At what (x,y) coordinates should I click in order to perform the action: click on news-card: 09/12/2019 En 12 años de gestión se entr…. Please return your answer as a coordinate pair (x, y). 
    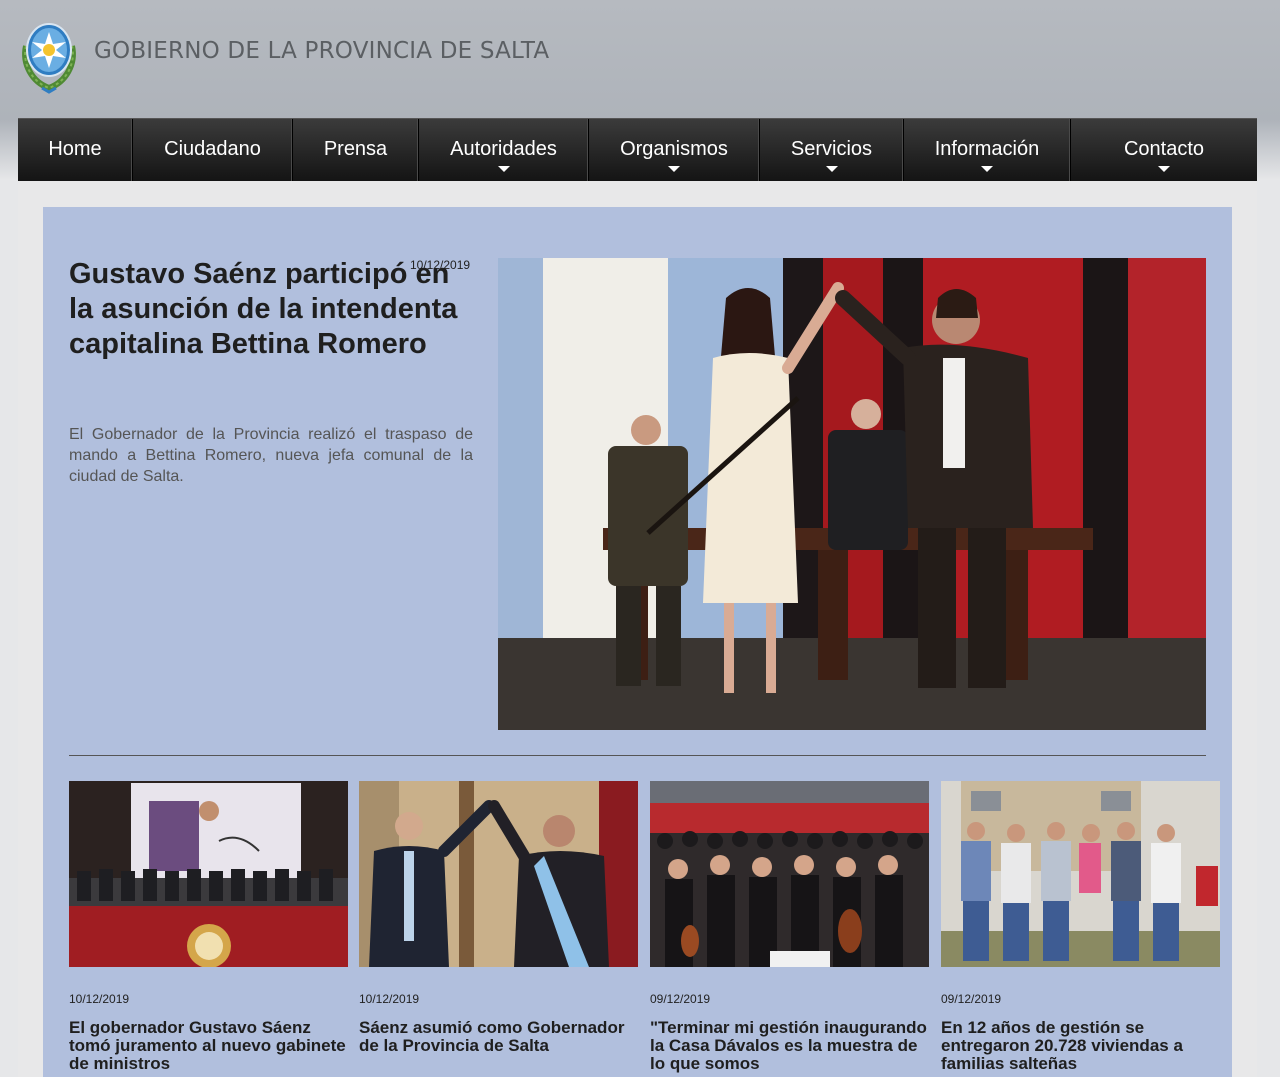
    Looking at the image, I should click on (1080, 927).